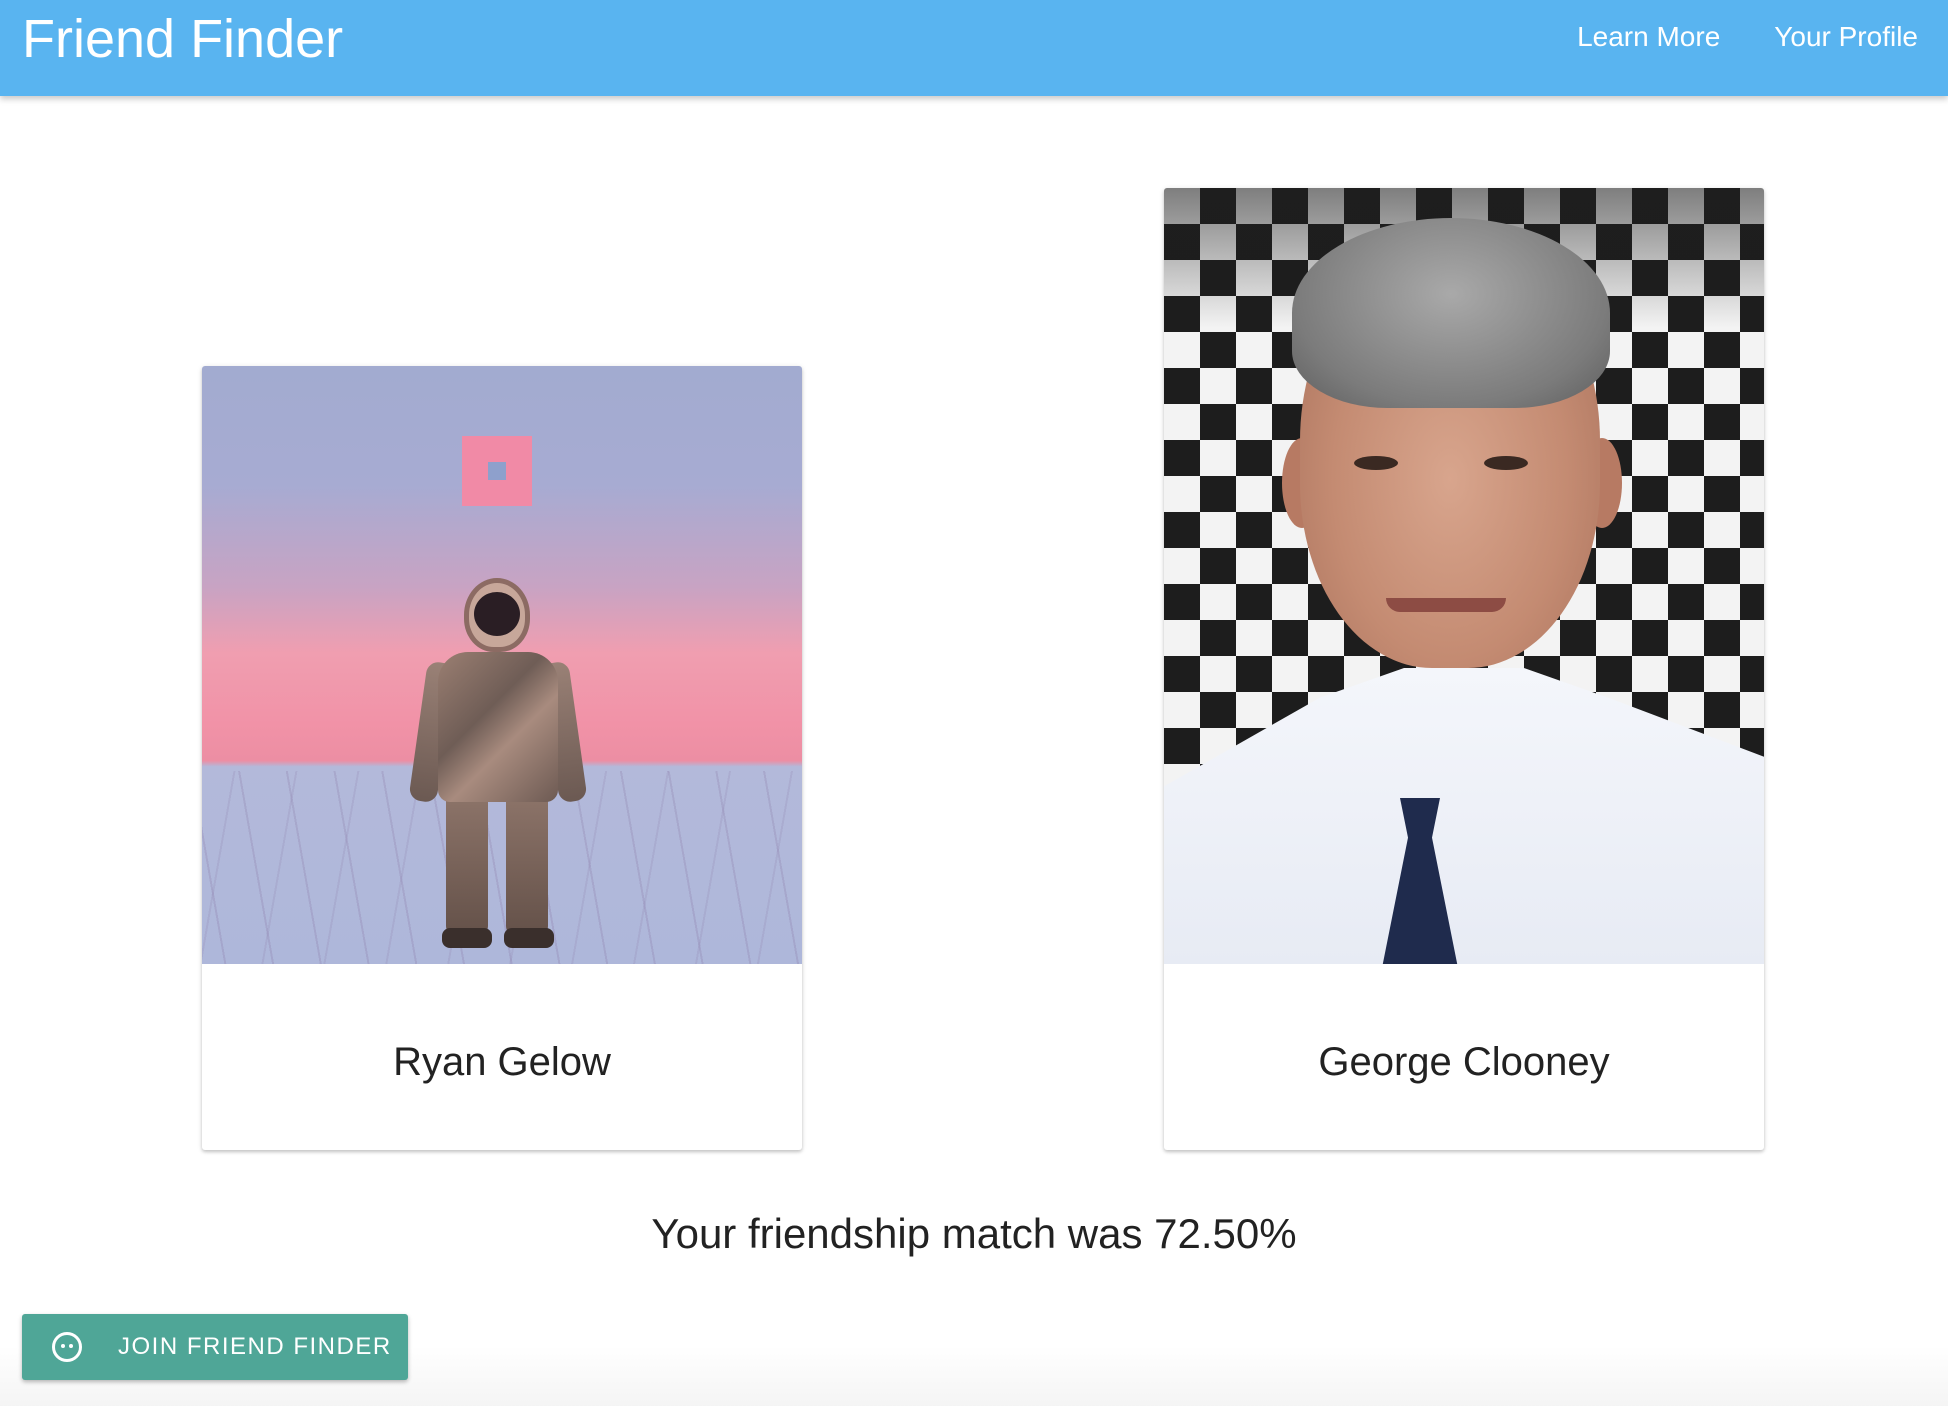  What do you see at coordinates (498, 727) in the screenshot?
I see `astronaut-figure` at bounding box center [498, 727].